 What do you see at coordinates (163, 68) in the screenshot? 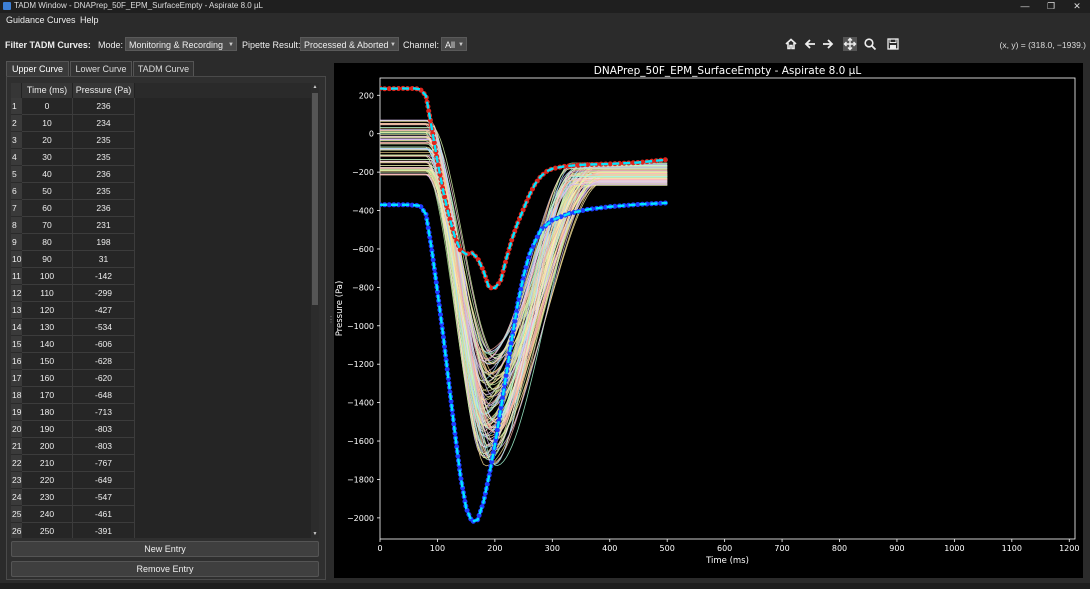
I see `tab-tadm-curve: TADM Curve` at bounding box center [163, 68].